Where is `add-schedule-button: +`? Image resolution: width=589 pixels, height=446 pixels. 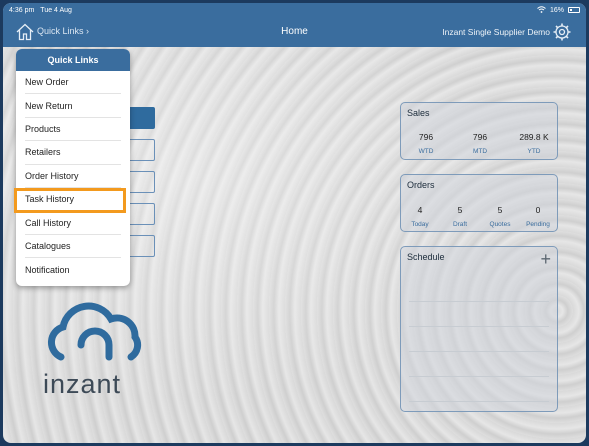
add-schedule-button: + is located at coordinates (545, 259).